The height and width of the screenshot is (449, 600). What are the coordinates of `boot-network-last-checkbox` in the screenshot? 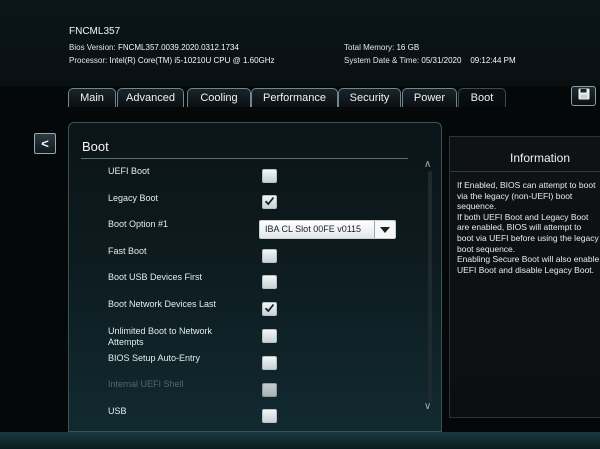 It's located at (269, 309).